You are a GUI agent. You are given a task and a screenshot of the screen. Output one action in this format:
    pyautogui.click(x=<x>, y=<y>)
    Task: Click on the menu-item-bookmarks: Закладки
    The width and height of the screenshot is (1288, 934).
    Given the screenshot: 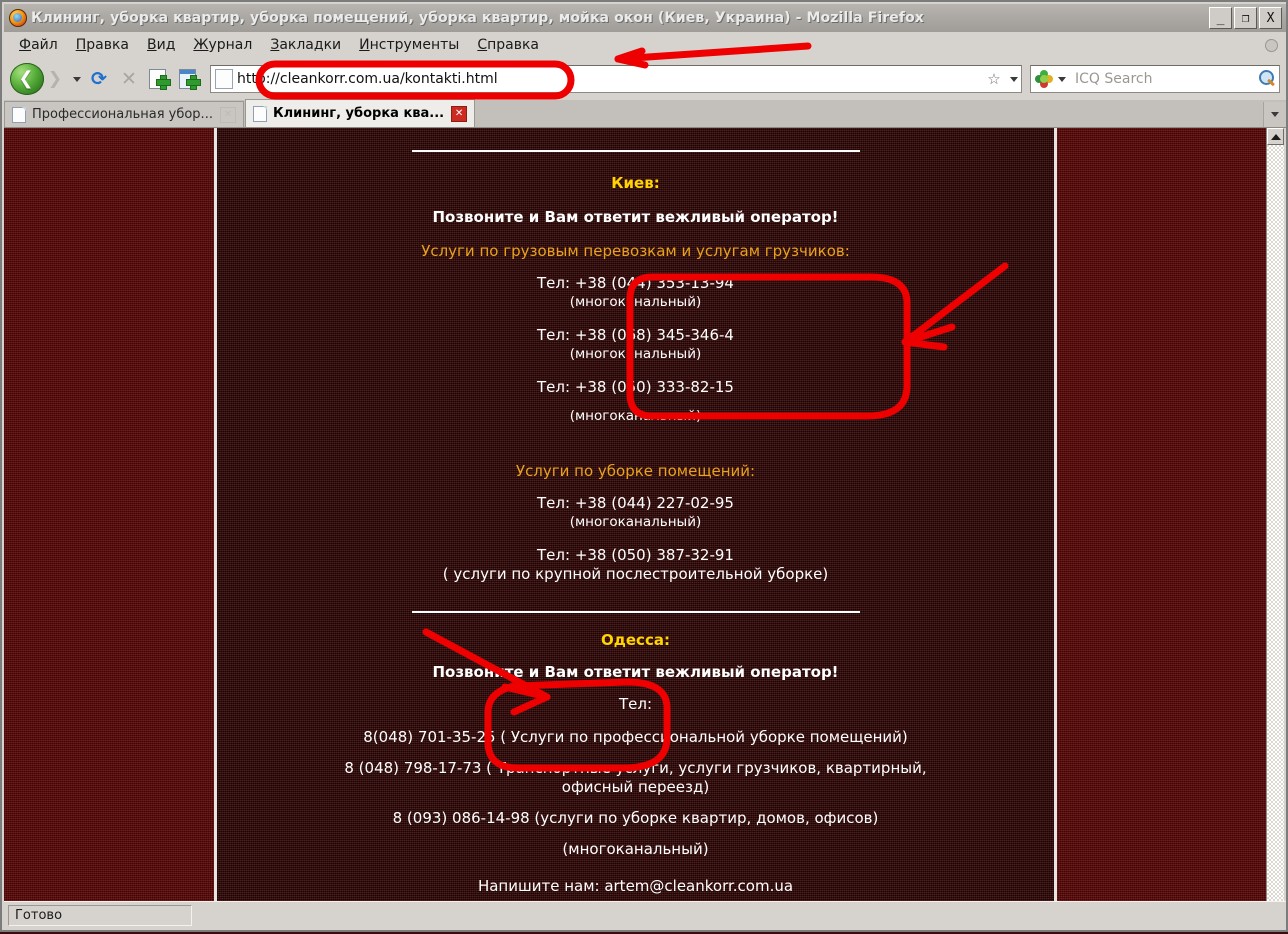 What is the action you would take?
    pyautogui.click(x=305, y=45)
    